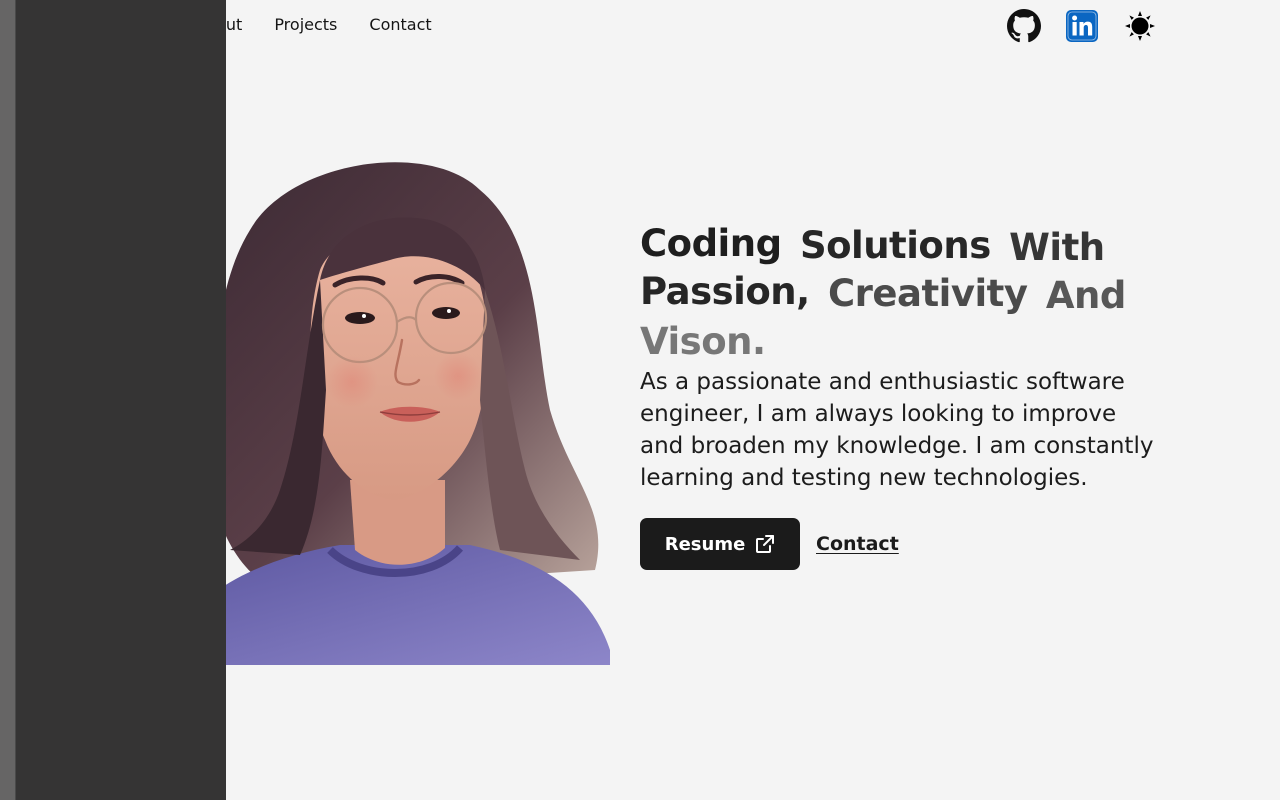  What do you see at coordinates (705, 544) in the screenshot?
I see `resume-button-label: Resume` at bounding box center [705, 544].